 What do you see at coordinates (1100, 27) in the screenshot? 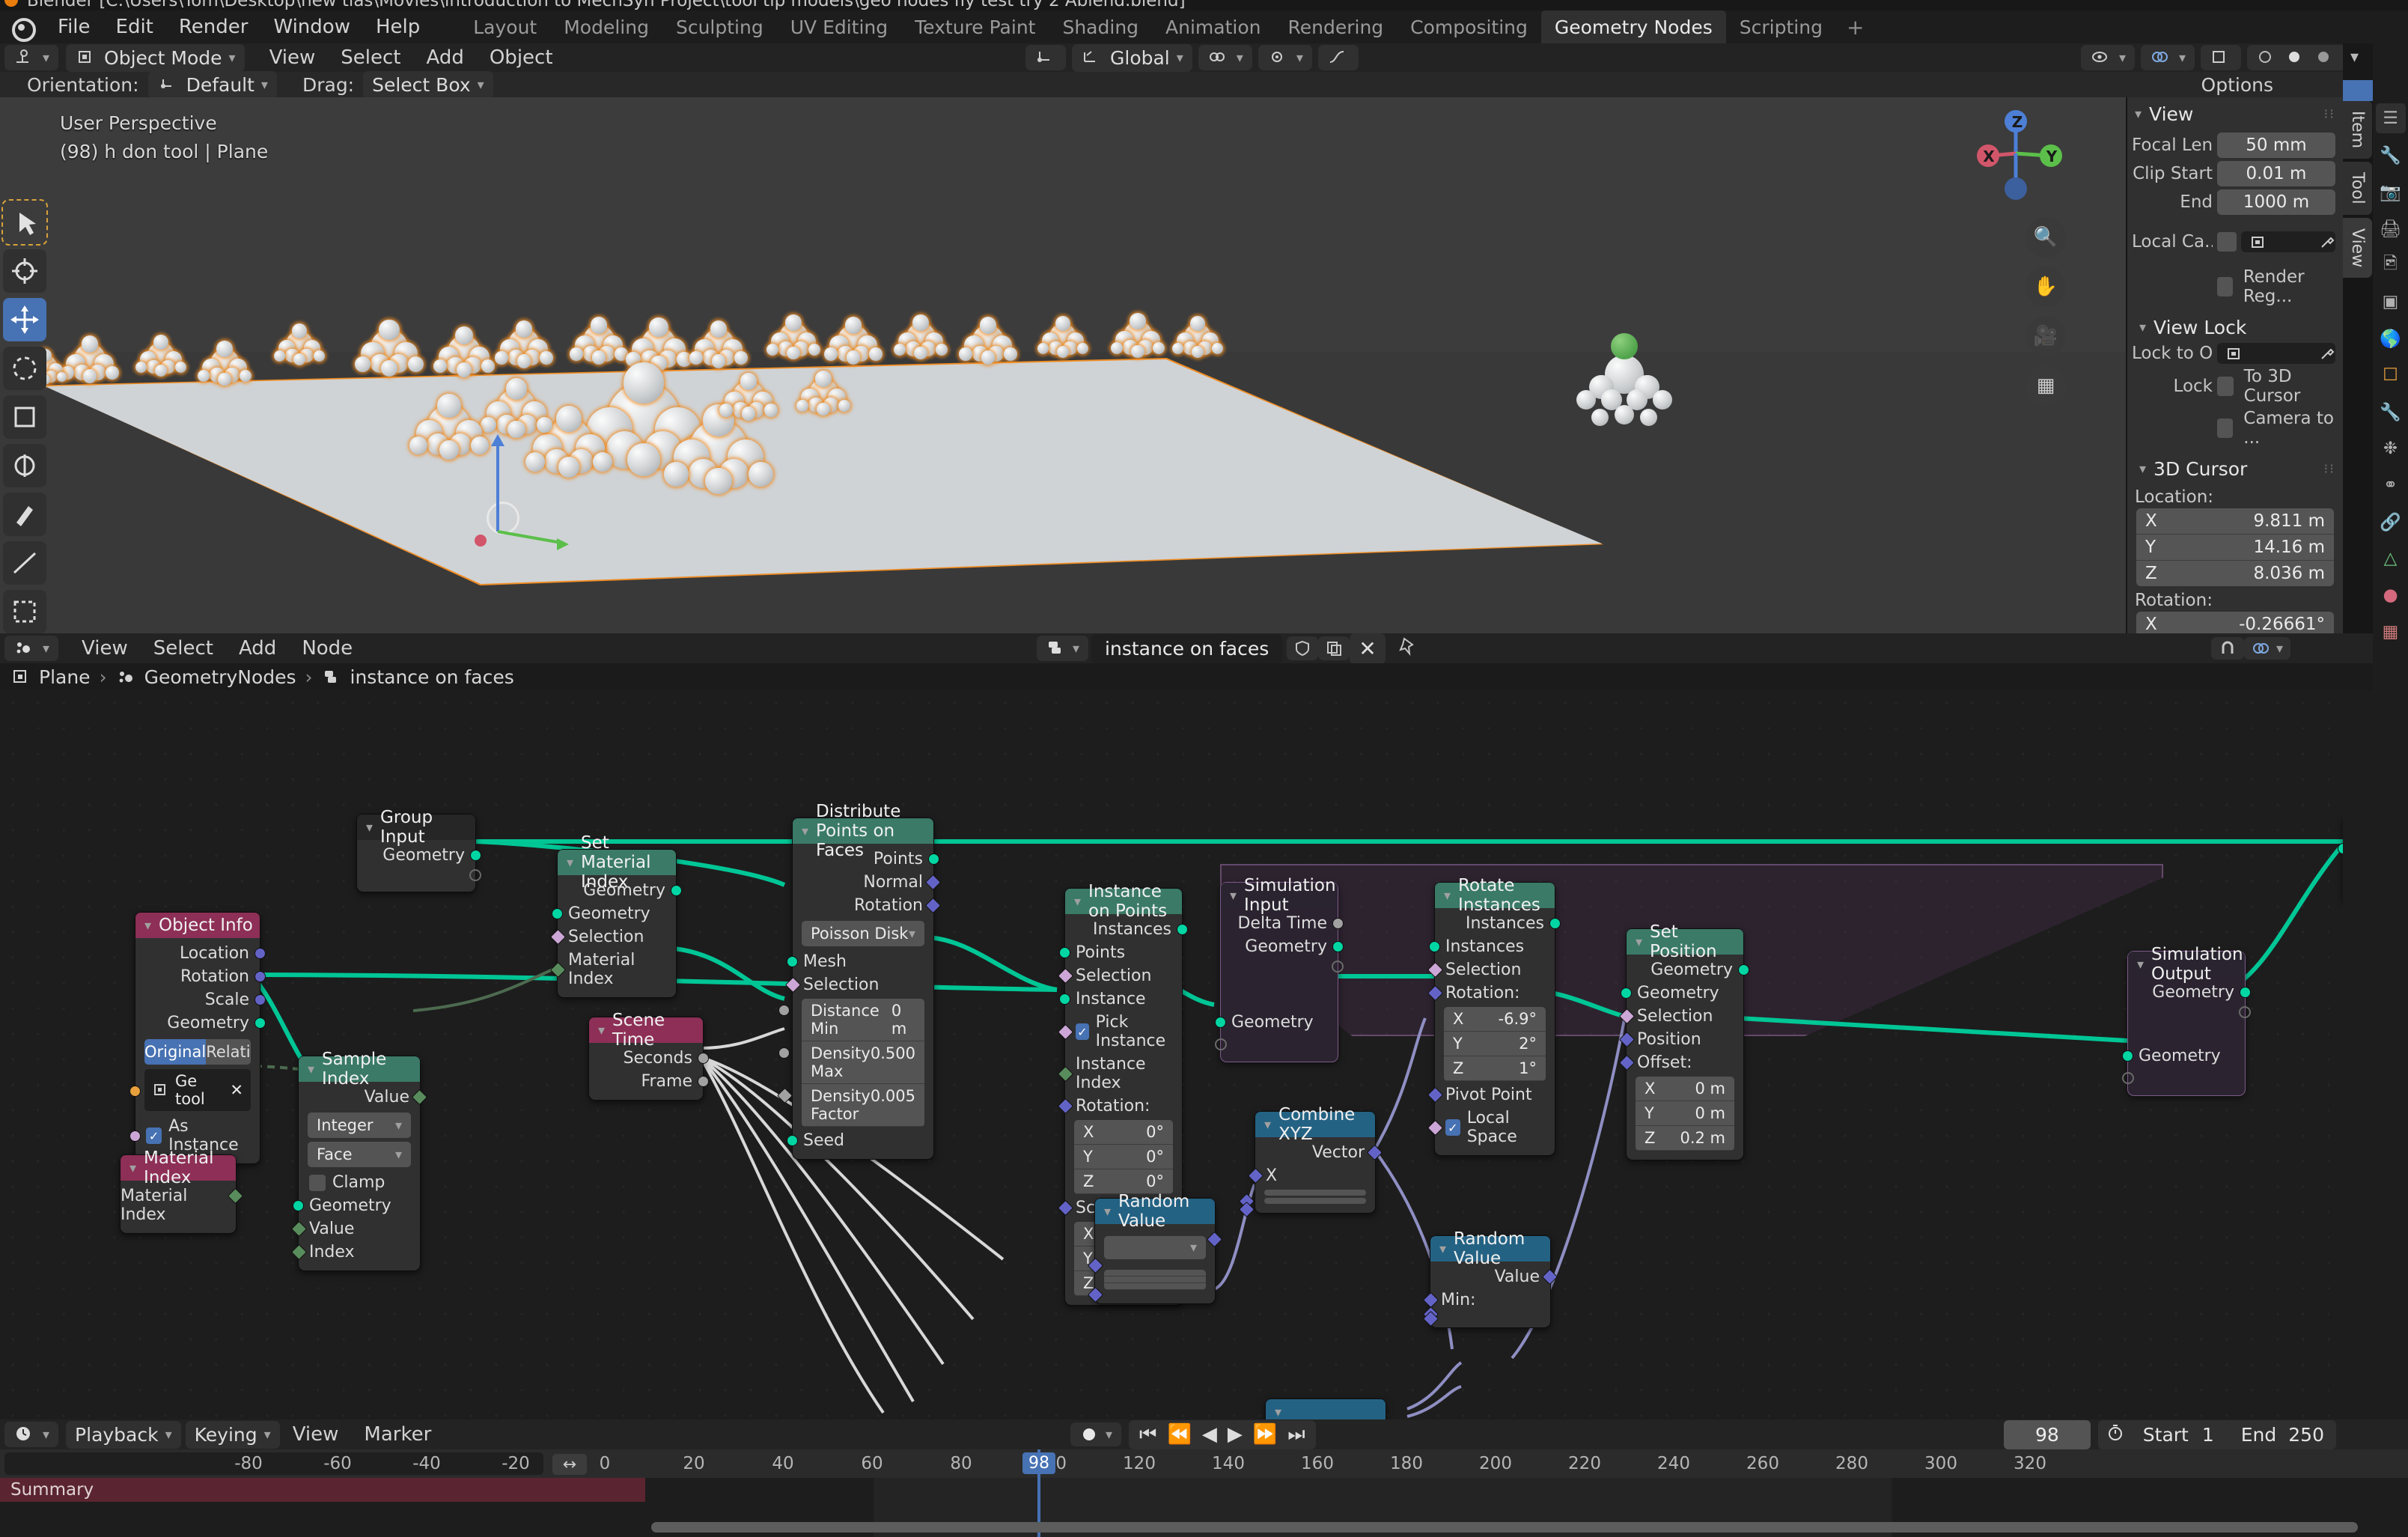
I see `workspace-tab-shading: Shading` at bounding box center [1100, 27].